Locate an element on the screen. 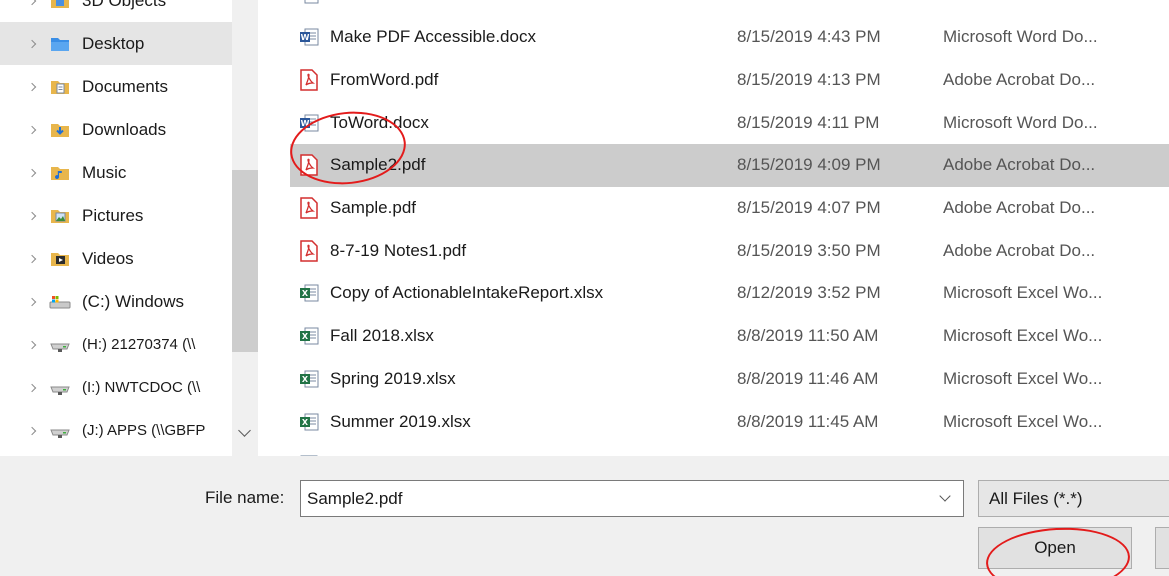 Image resolution: width=1169 pixels, height=576 pixels. desktop-folder-icon is located at coordinates (60, 44).